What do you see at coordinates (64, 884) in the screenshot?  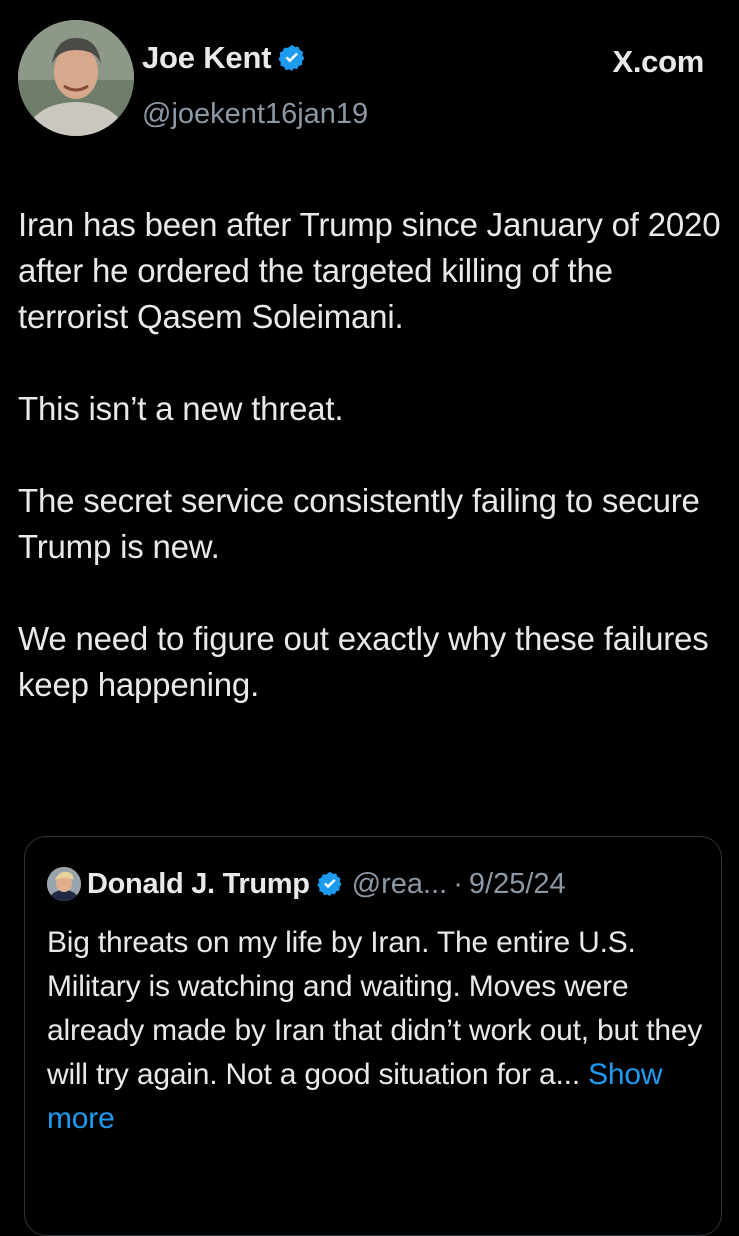 I see `quoted-avatar` at bounding box center [64, 884].